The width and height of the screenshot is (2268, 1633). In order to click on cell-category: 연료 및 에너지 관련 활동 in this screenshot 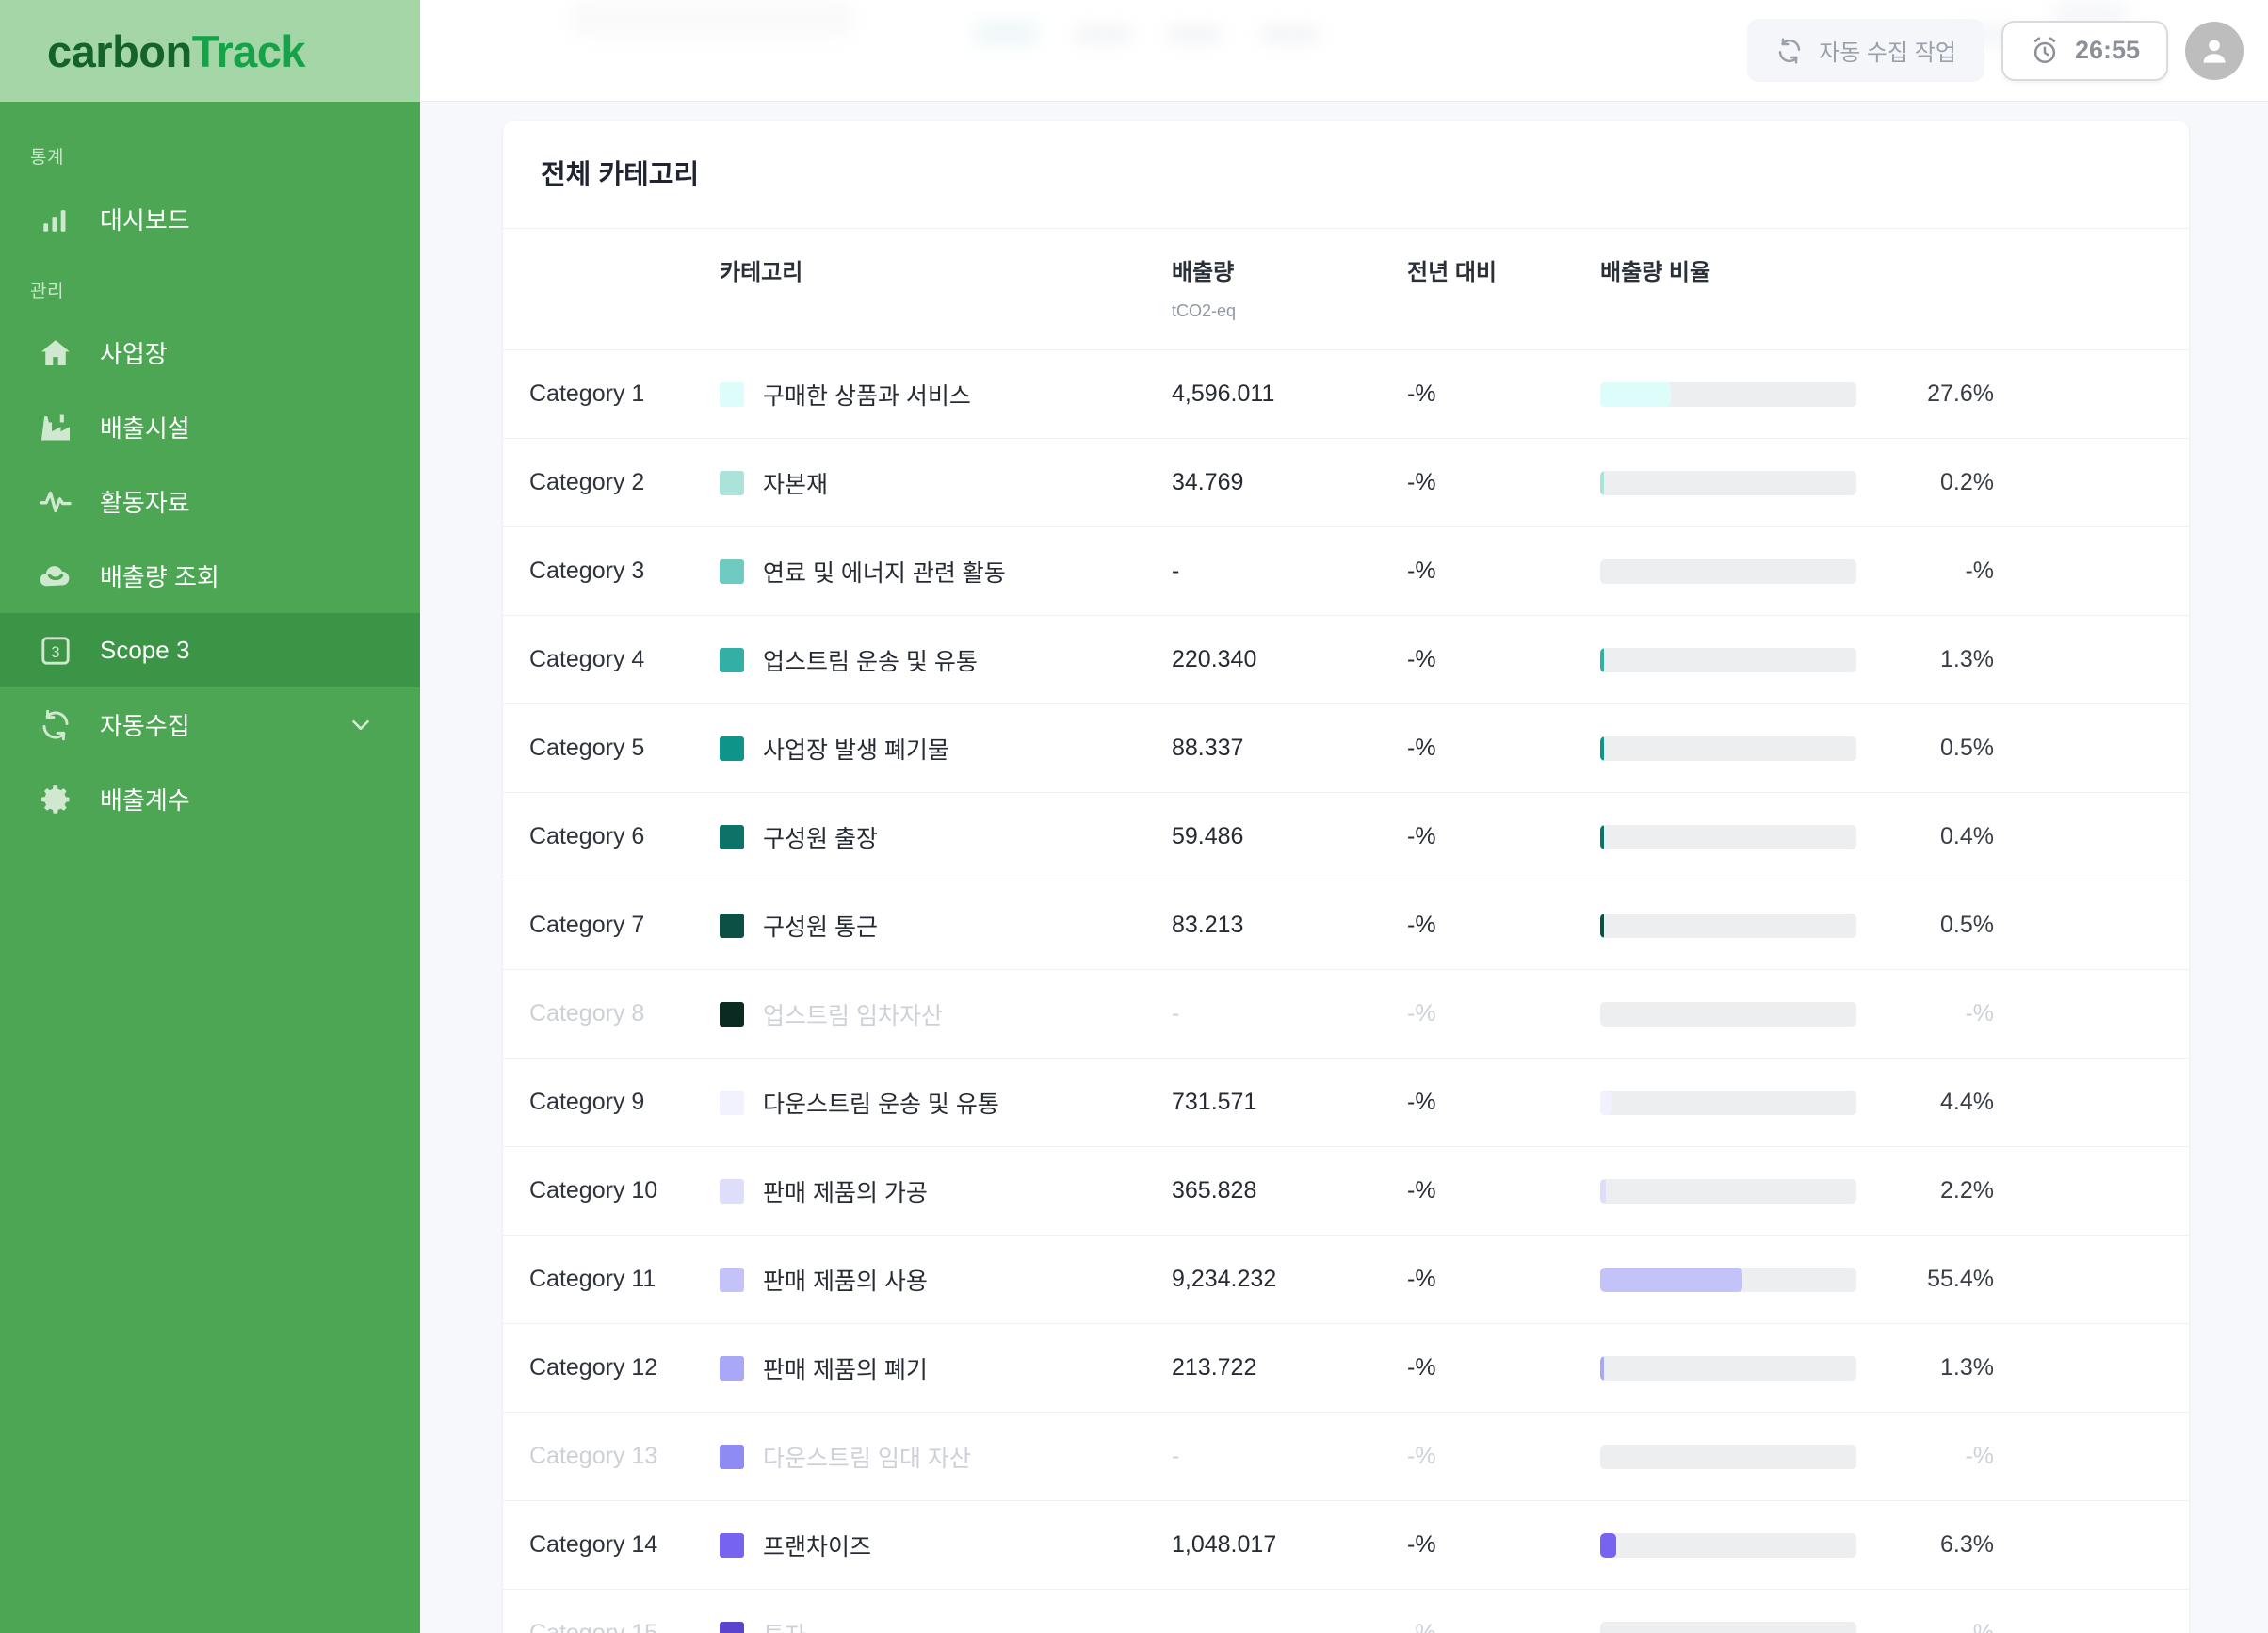, I will do `click(946, 571)`.